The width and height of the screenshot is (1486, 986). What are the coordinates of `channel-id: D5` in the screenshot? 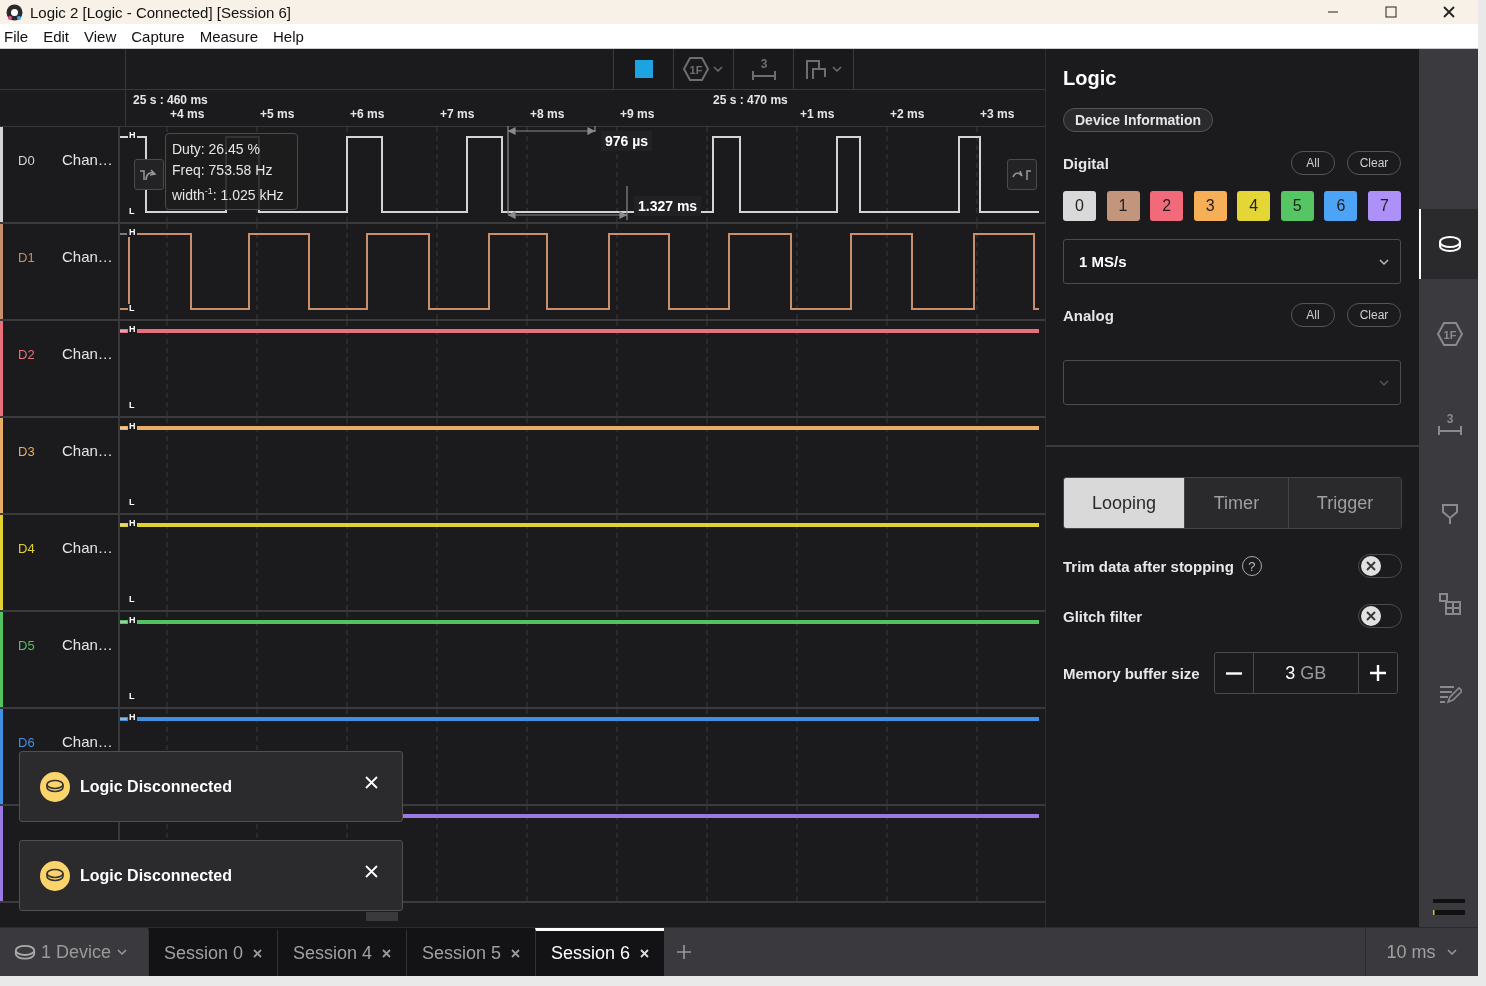 It's located at (26, 645).